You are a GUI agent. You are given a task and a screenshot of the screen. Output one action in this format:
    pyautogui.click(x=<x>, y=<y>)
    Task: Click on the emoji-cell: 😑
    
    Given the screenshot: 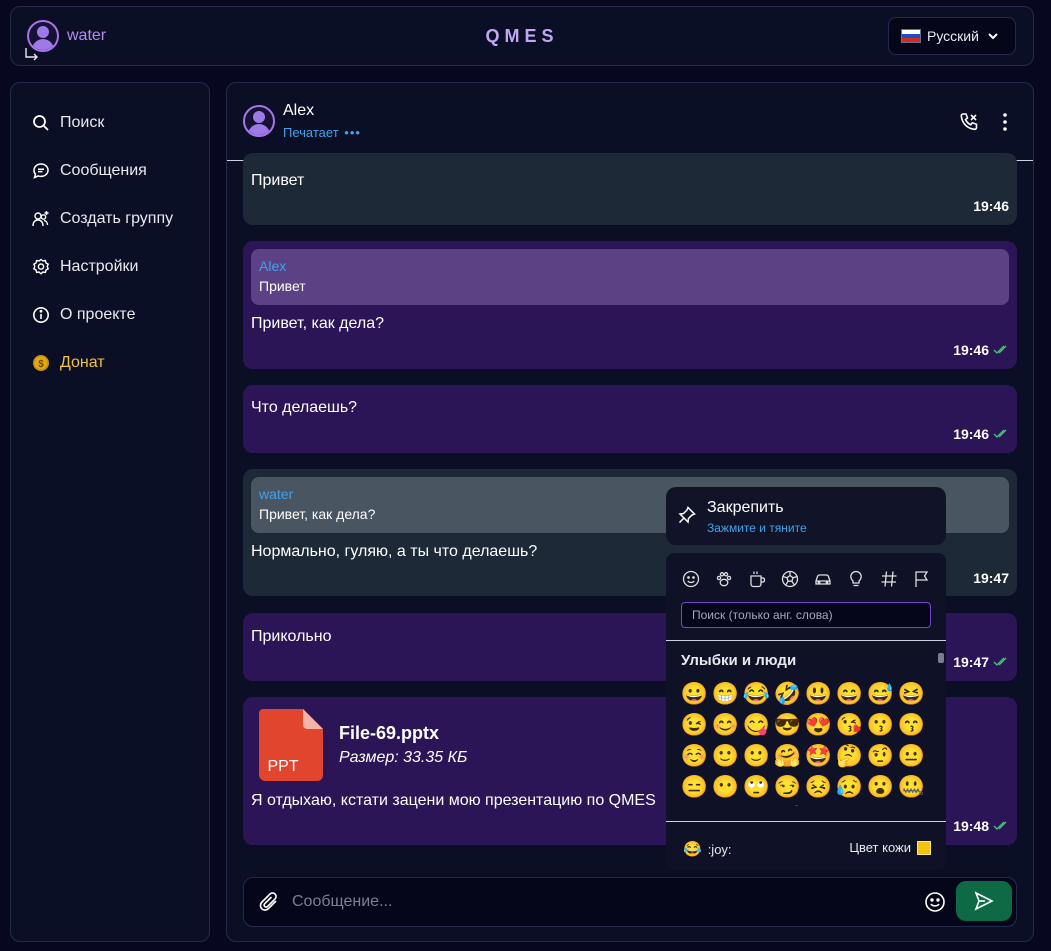 What is the action you would take?
    pyautogui.click(x=694, y=786)
    